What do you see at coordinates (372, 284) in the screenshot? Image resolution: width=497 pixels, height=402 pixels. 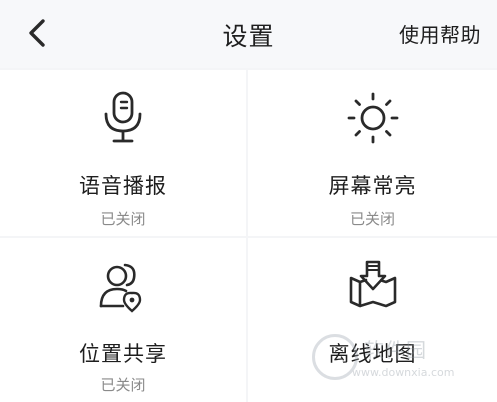 I see `map-download-icon` at bounding box center [372, 284].